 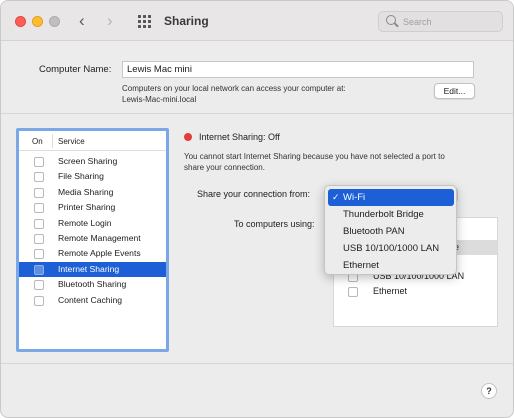 I want to click on window-title: Sharing, so click(x=186, y=21).